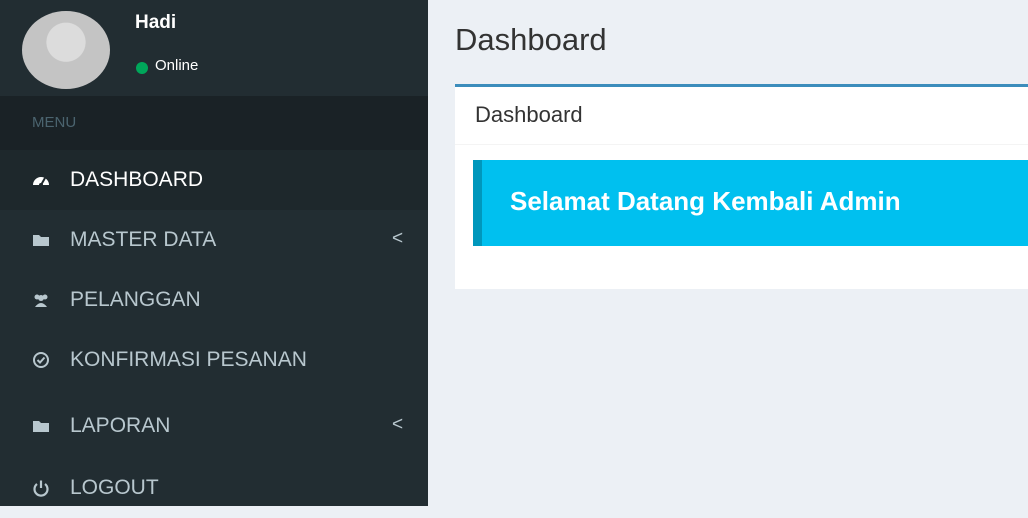 The image size is (1028, 518). Describe the element at coordinates (143, 239) in the screenshot. I see `sidebar-item-label: MASTER DATA` at that location.